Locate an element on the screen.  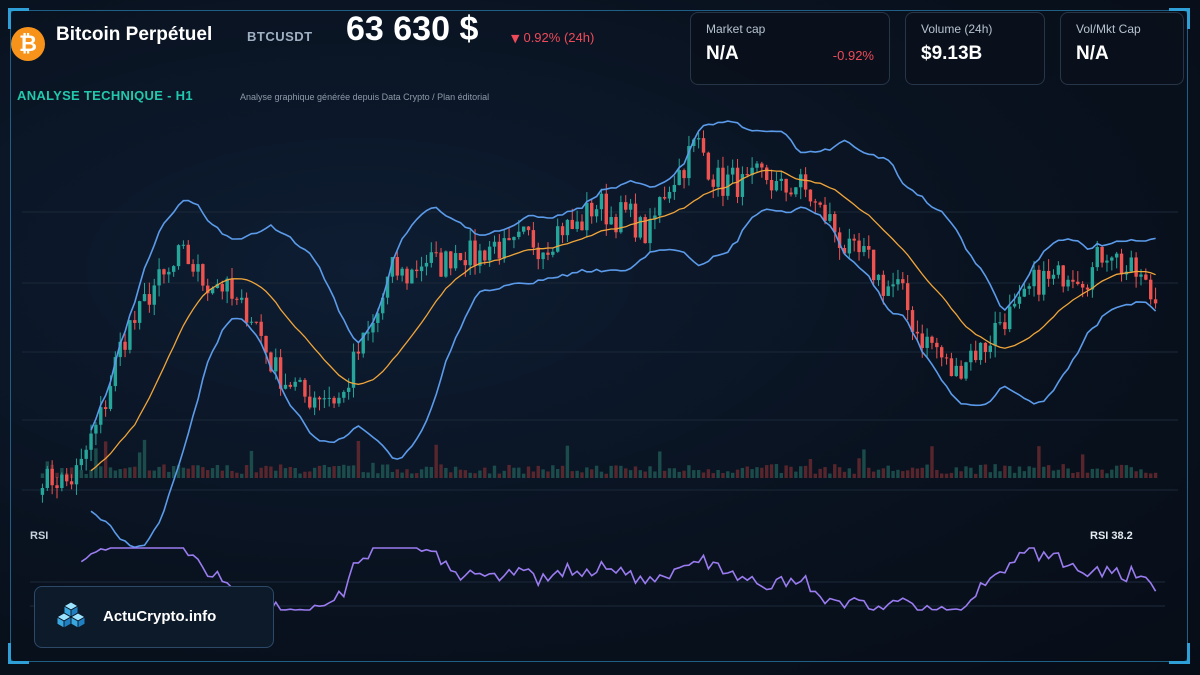
market-cap-change: -0.92% is located at coordinates (853, 55).